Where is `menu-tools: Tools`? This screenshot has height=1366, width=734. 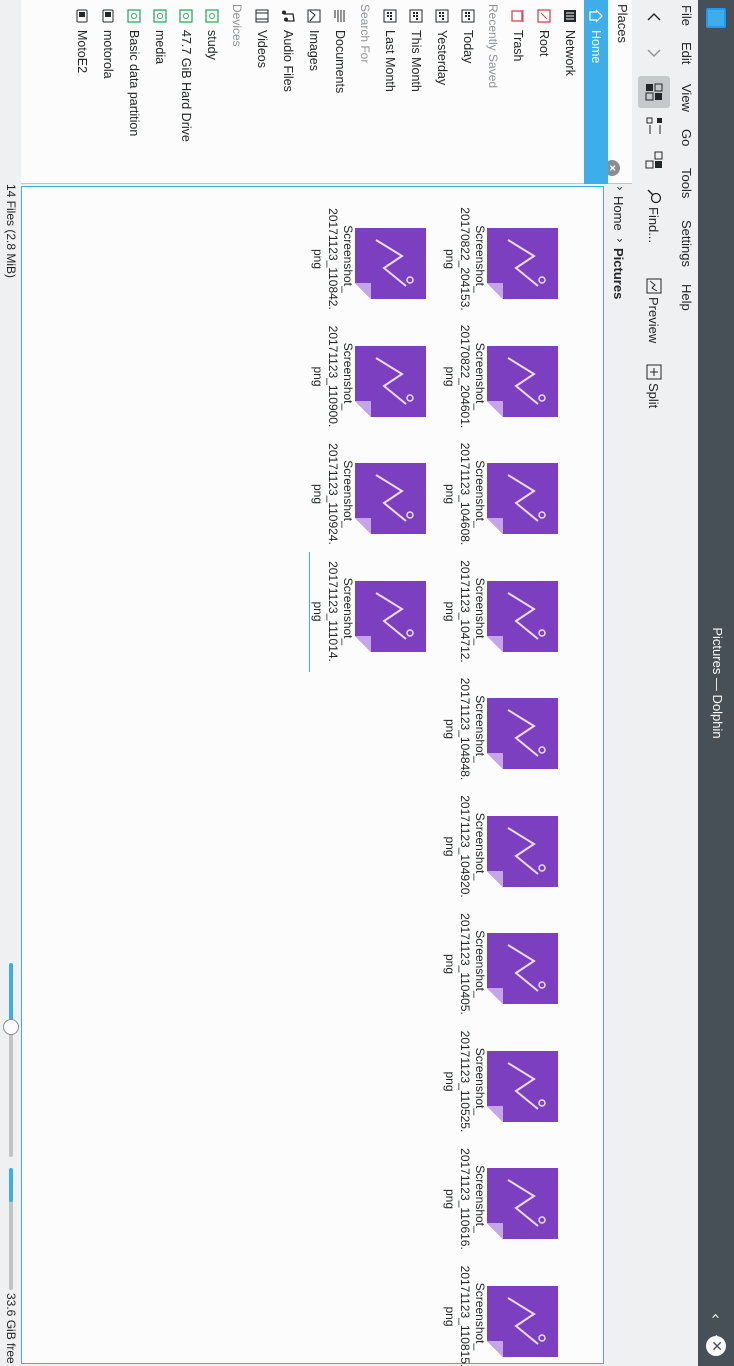
menu-tools: Tools is located at coordinates (686, 183).